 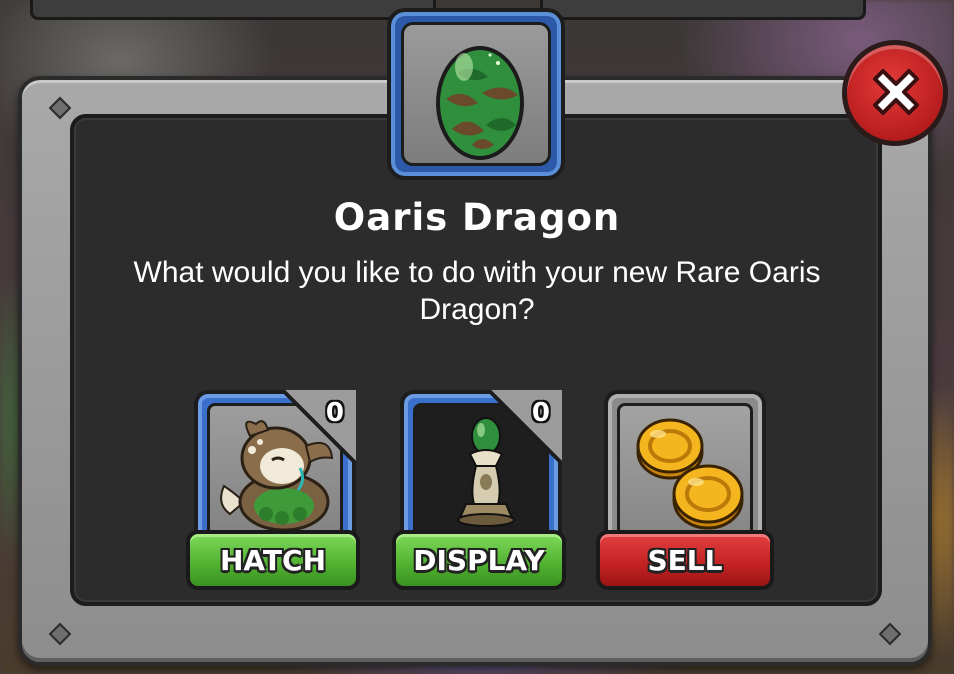 I want to click on sell-card-inner, so click(x=685, y=470).